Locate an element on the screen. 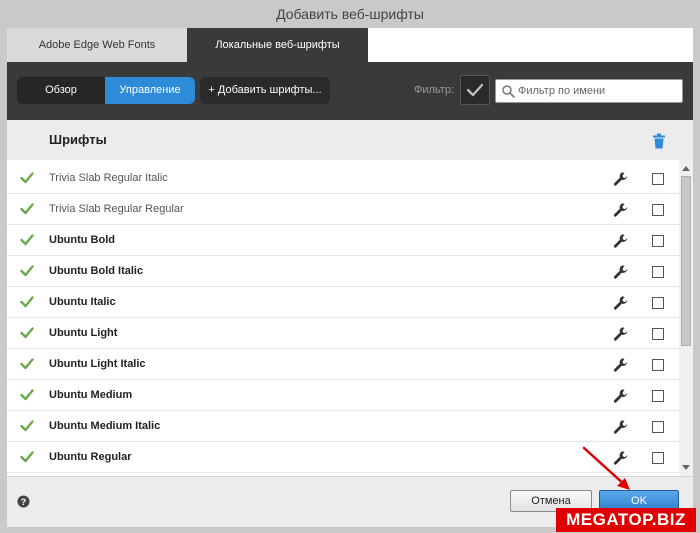 This screenshot has width=700, height=533. font-name: Ubuntu Light Italic is located at coordinates (97, 364).